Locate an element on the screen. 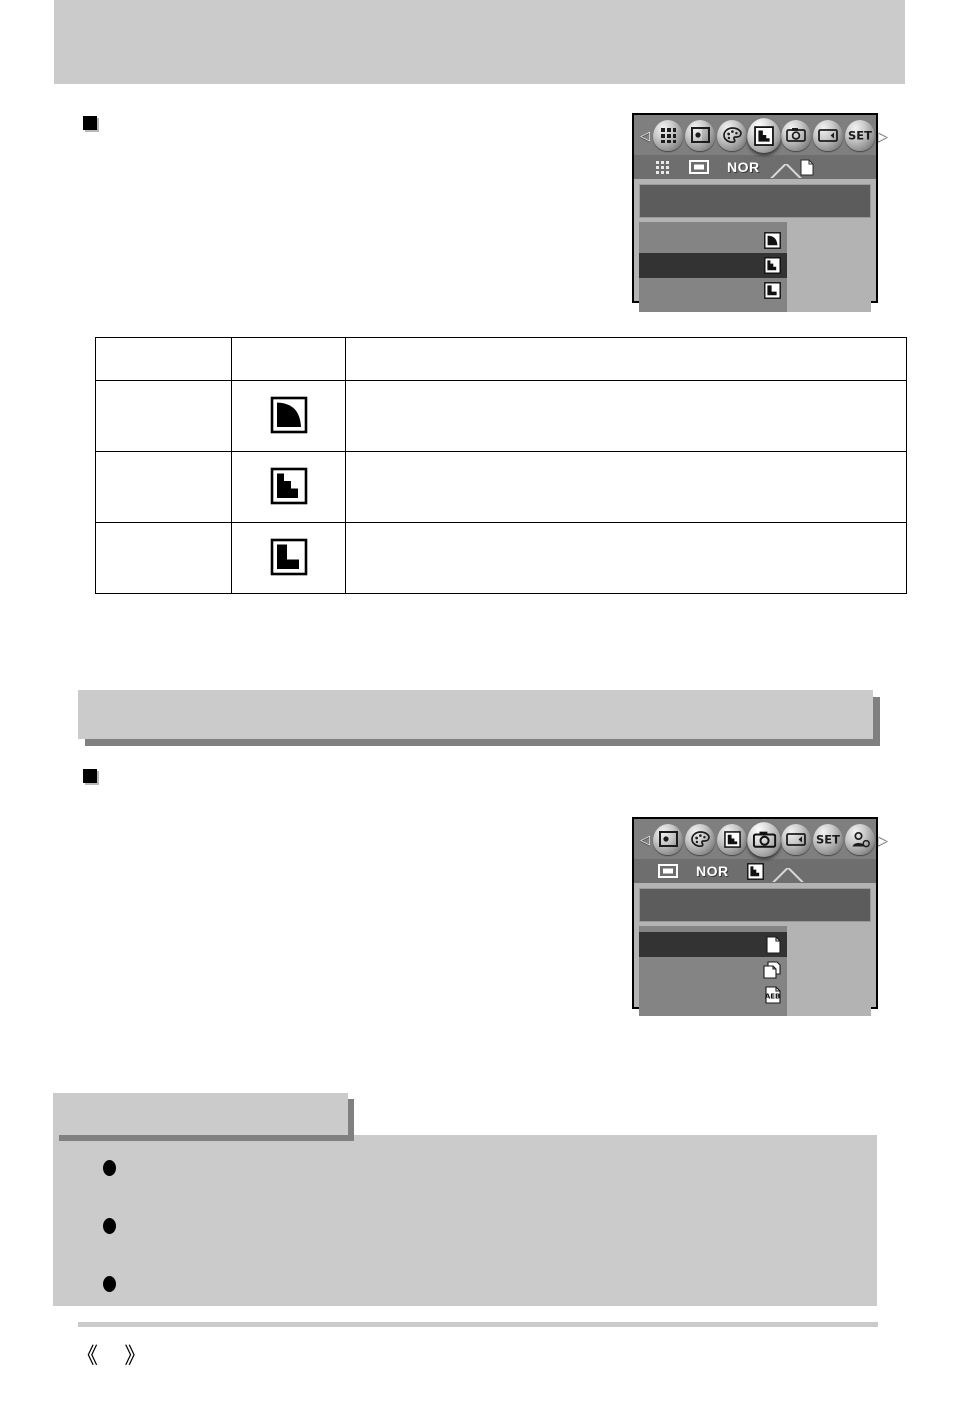  table-header-description is located at coordinates (626, 359).